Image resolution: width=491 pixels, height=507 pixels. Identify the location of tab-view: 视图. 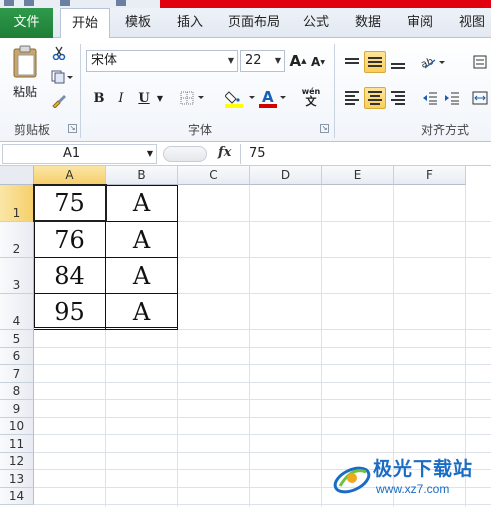
(471, 23).